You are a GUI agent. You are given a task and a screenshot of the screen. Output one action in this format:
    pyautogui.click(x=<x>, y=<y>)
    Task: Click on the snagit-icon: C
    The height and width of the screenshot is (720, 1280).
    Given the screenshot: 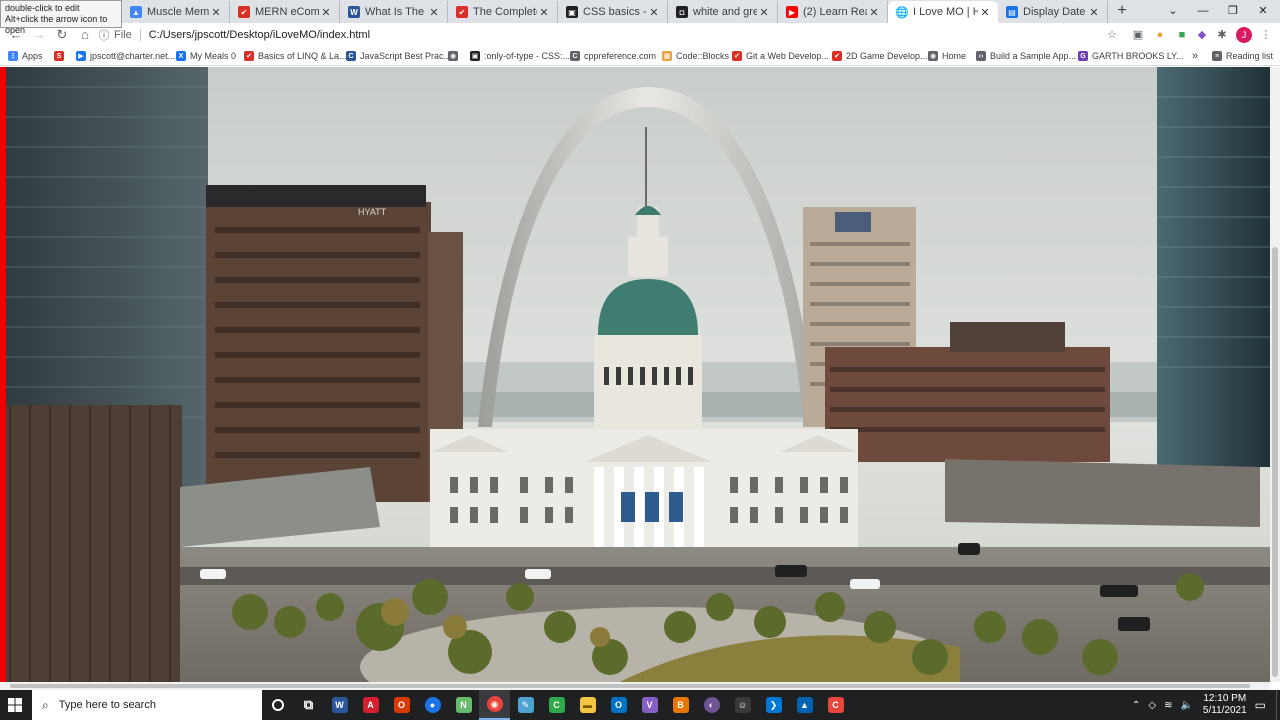 What is the action you would take?
    pyautogui.click(x=835, y=705)
    